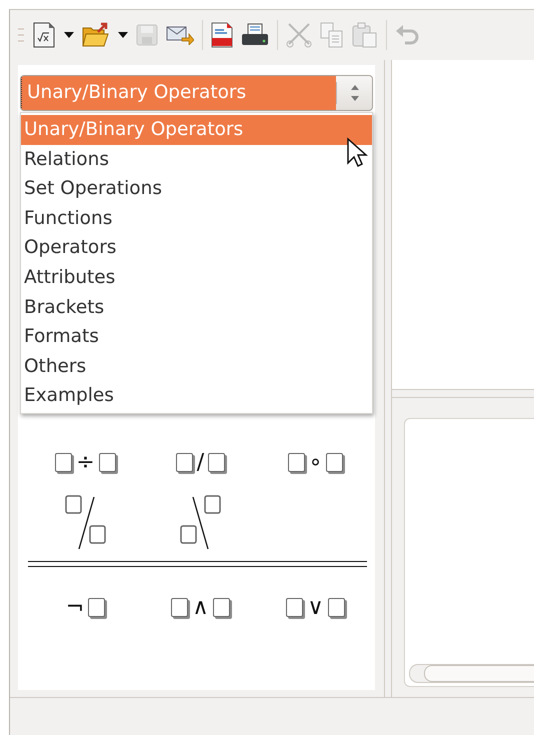 Image resolution: width=534 pixels, height=735 pixels. What do you see at coordinates (180, 35) in the screenshot?
I see `envelope-arrow-icon` at bounding box center [180, 35].